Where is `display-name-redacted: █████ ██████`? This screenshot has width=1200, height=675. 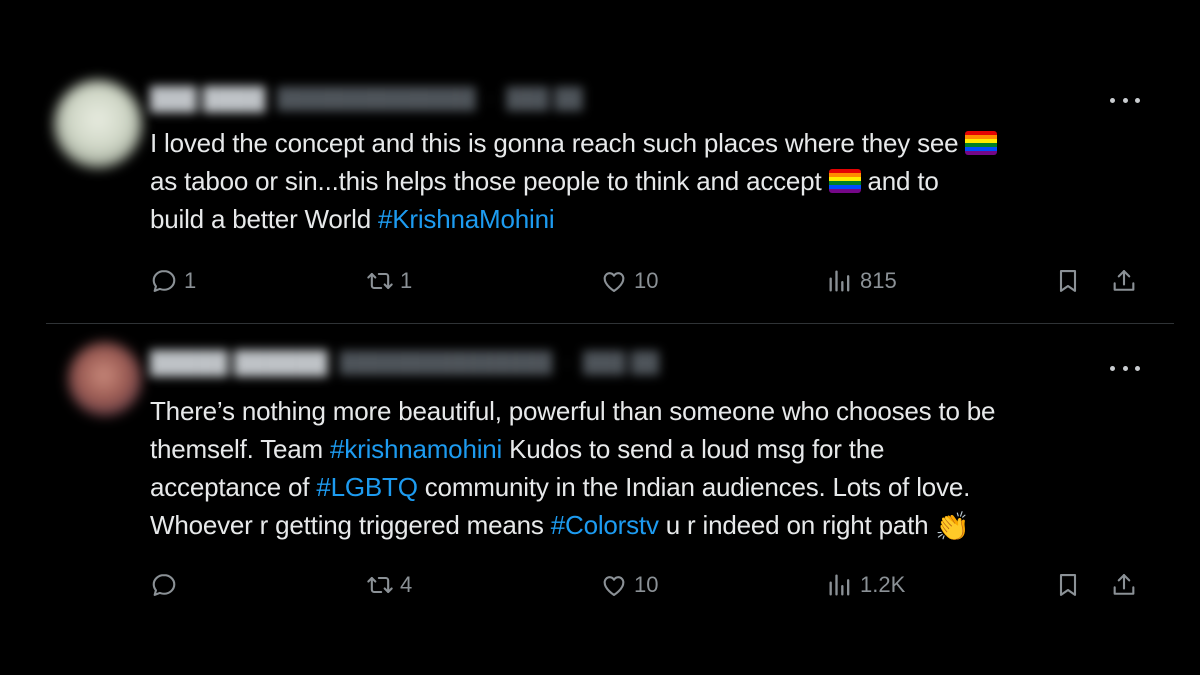 display-name-redacted: █████ ██████ is located at coordinates (239, 363).